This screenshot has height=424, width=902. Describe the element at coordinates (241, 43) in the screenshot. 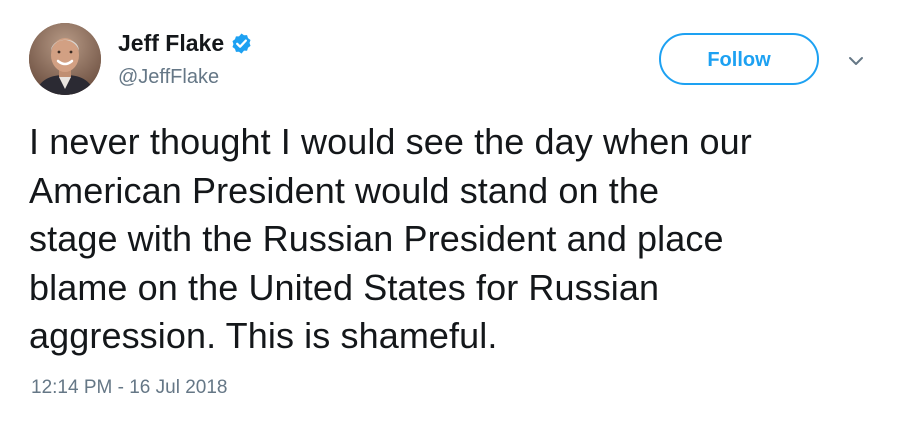

I see `verified-badge-icon` at that location.